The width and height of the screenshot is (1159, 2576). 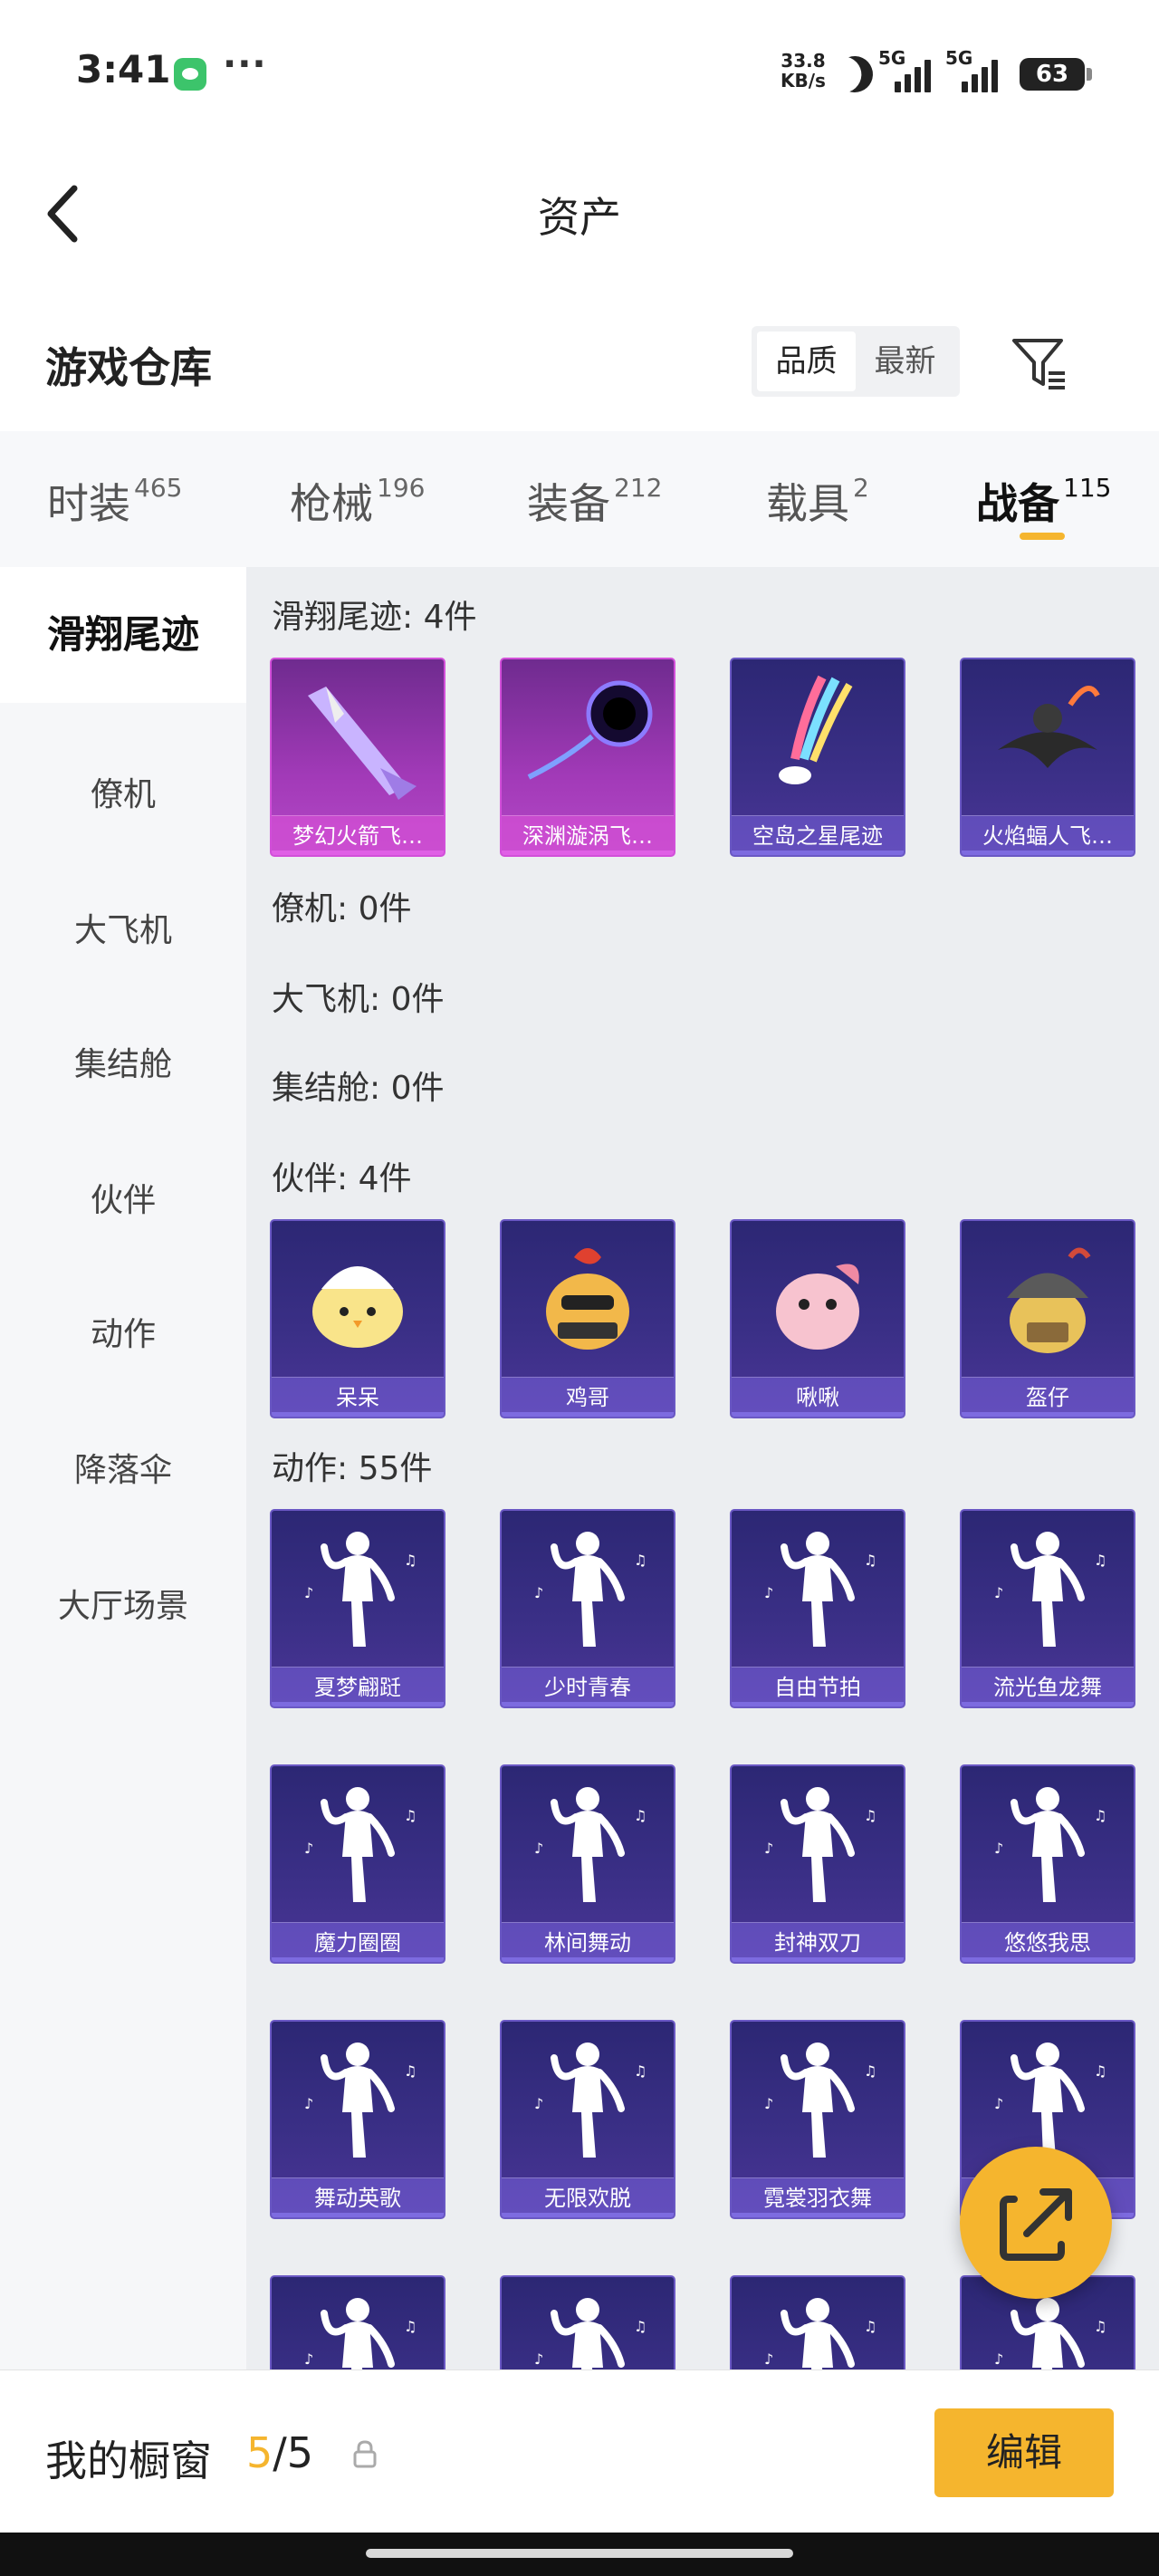 What do you see at coordinates (123, 635) in the screenshot?
I see `side-item-glide-trail: 滑翔尾迹` at bounding box center [123, 635].